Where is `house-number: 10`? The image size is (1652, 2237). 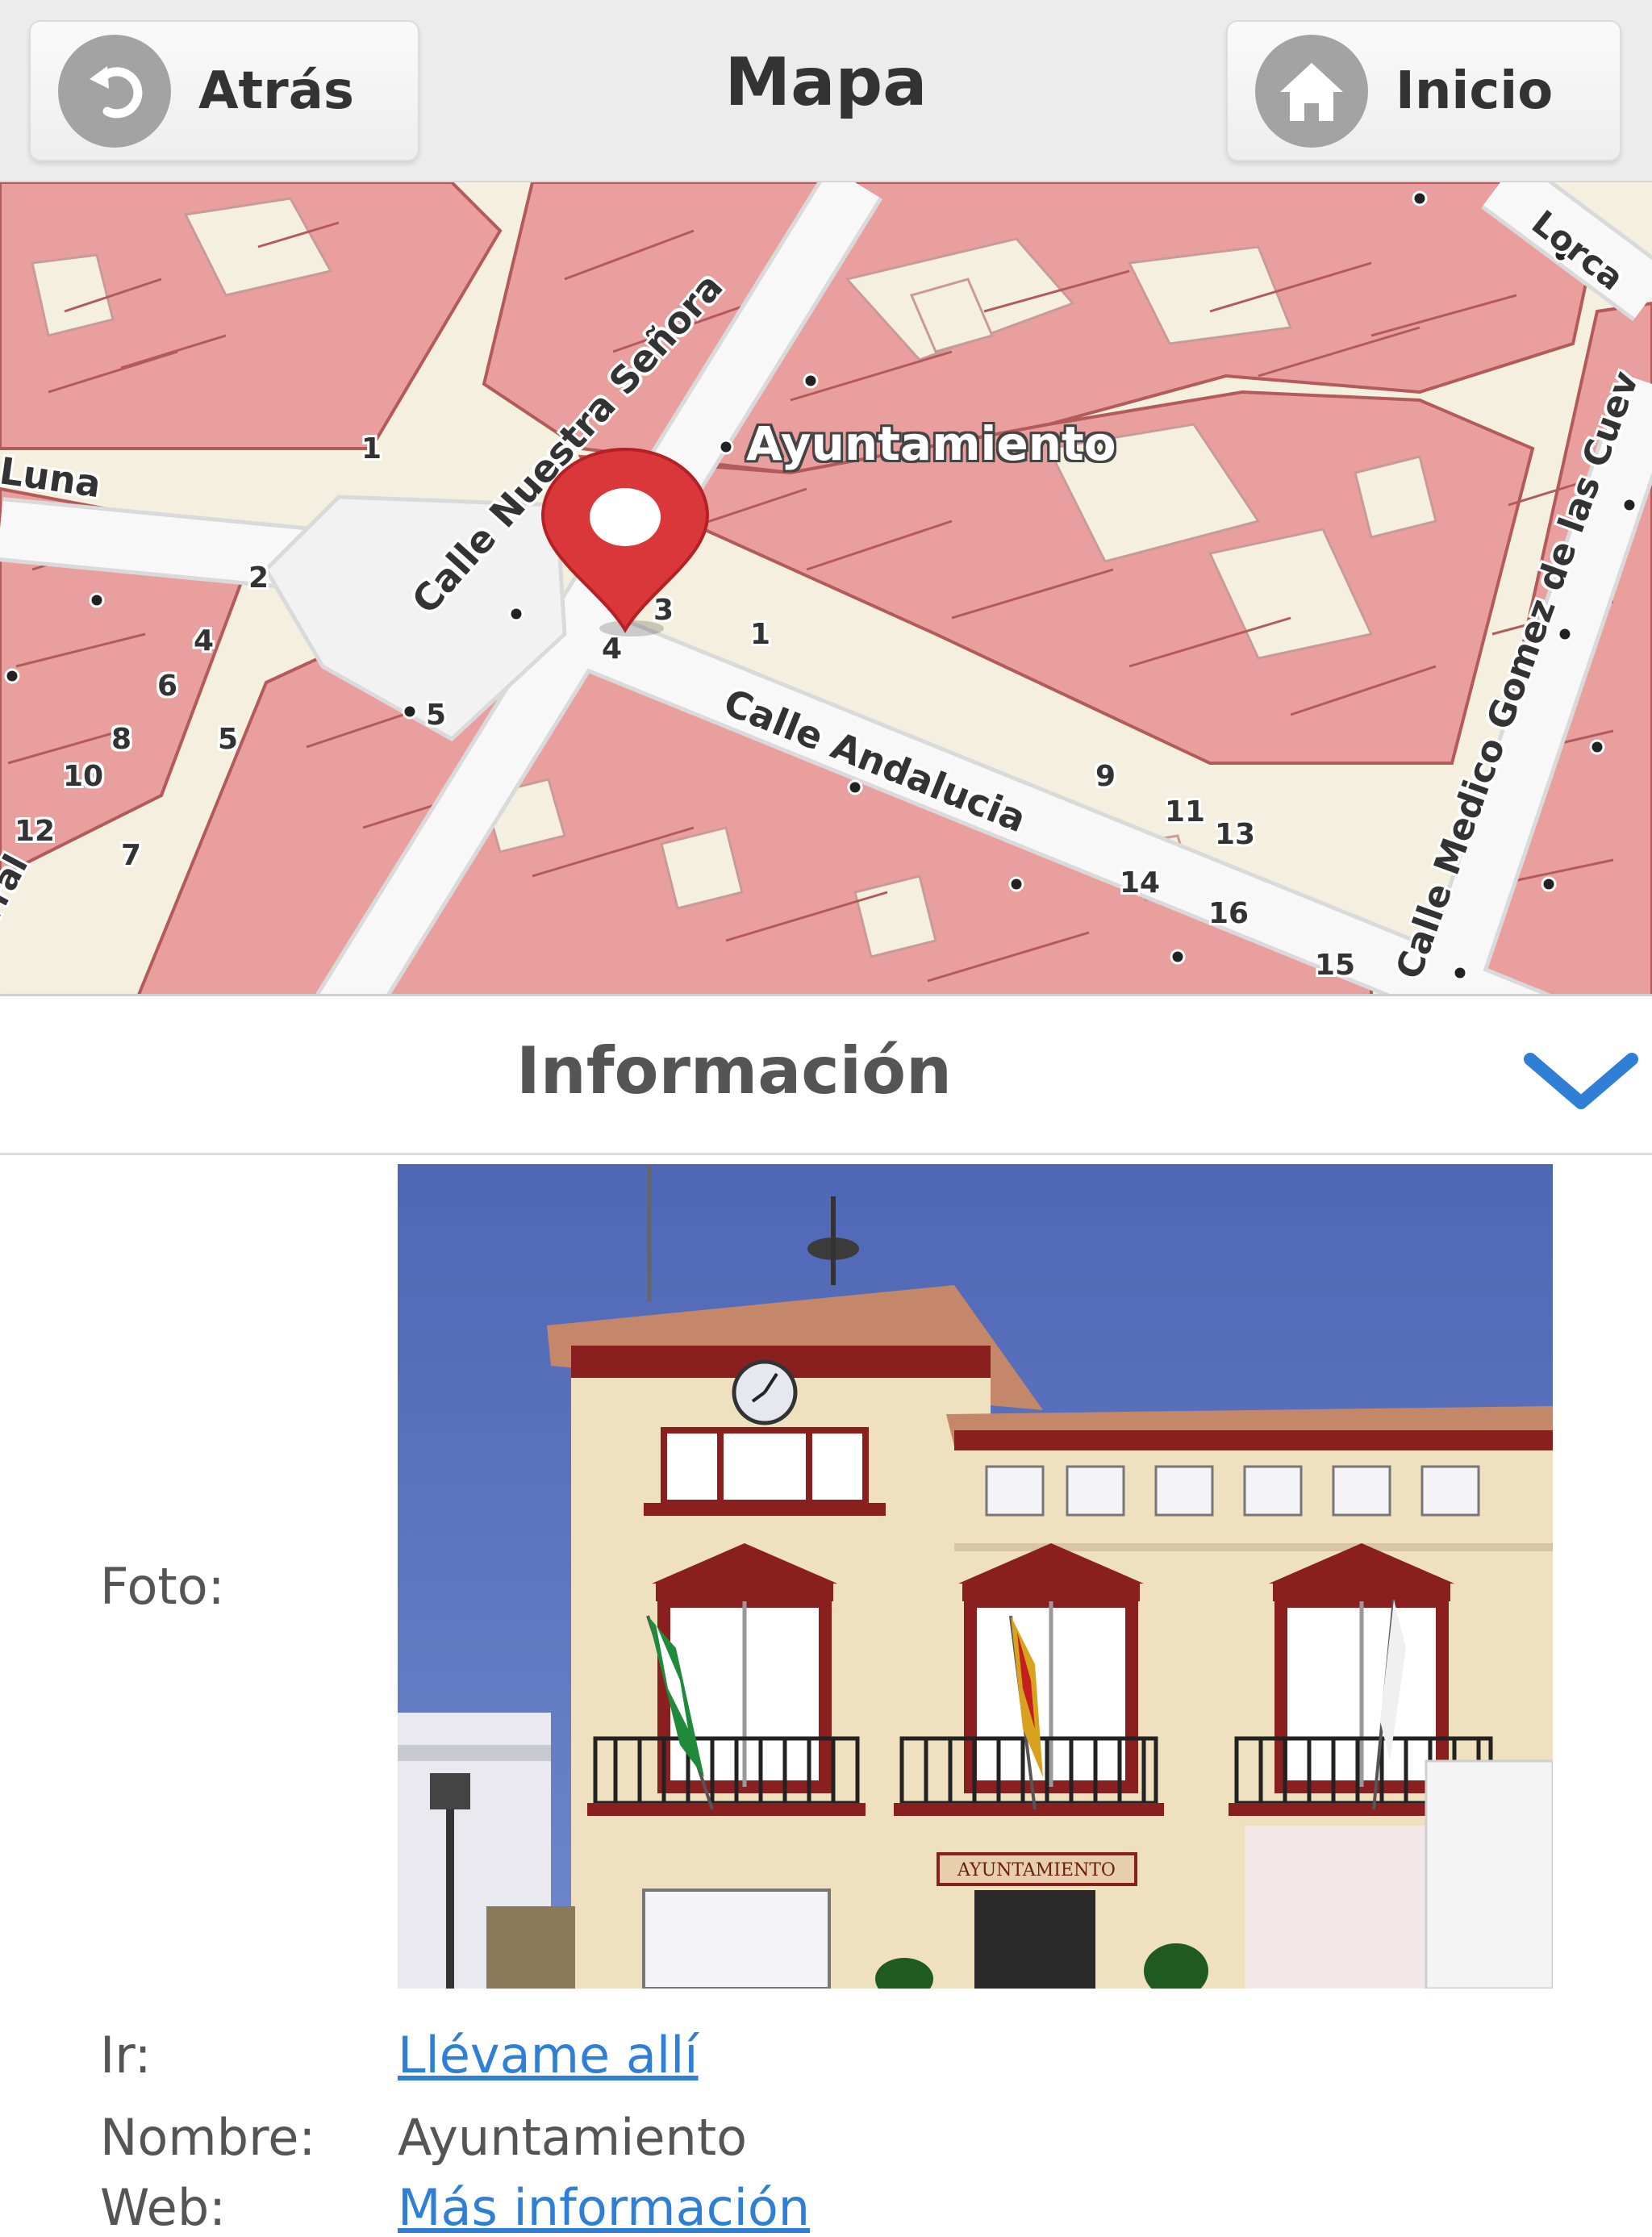 house-number: 10 is located at coordinates (83, 776).